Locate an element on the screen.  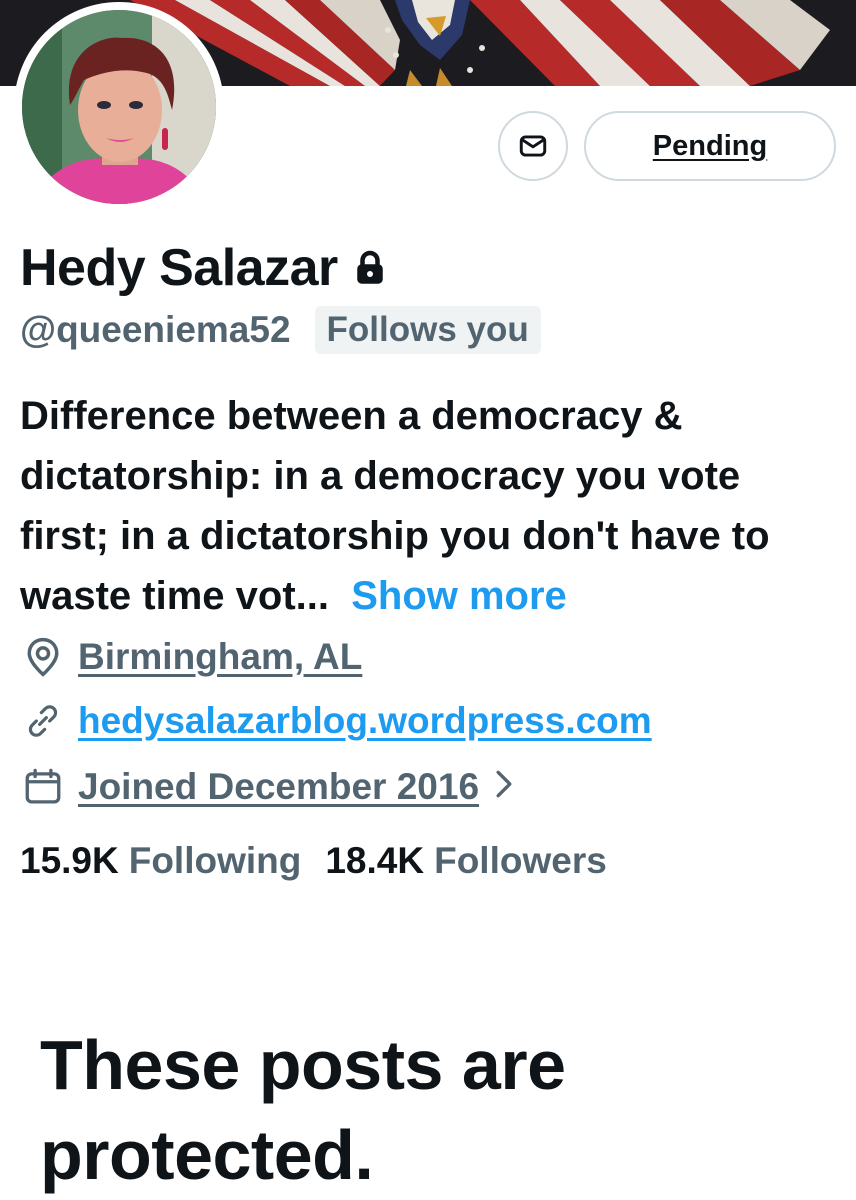
chevron-right-icon is located at coordinates (504, 787).